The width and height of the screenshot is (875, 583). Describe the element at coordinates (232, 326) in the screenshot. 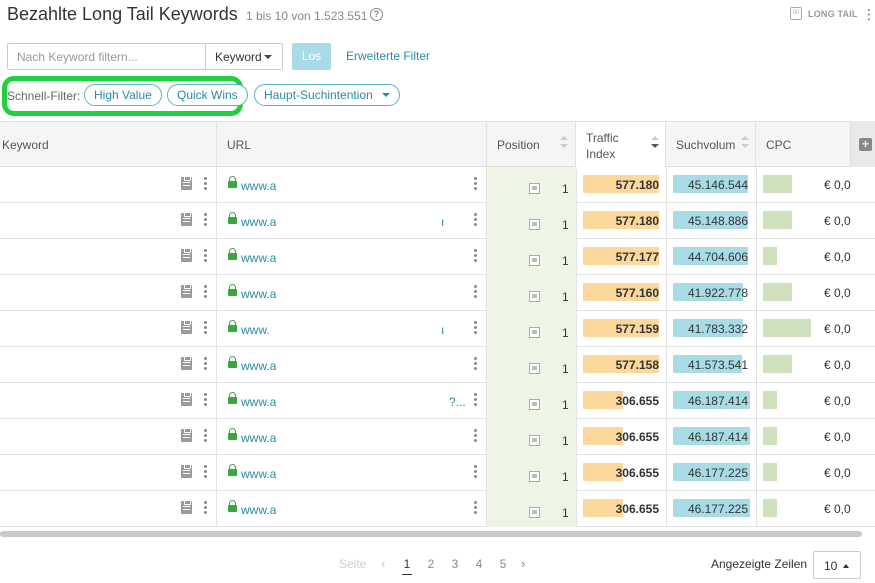

I see `lock-icon` at that location.